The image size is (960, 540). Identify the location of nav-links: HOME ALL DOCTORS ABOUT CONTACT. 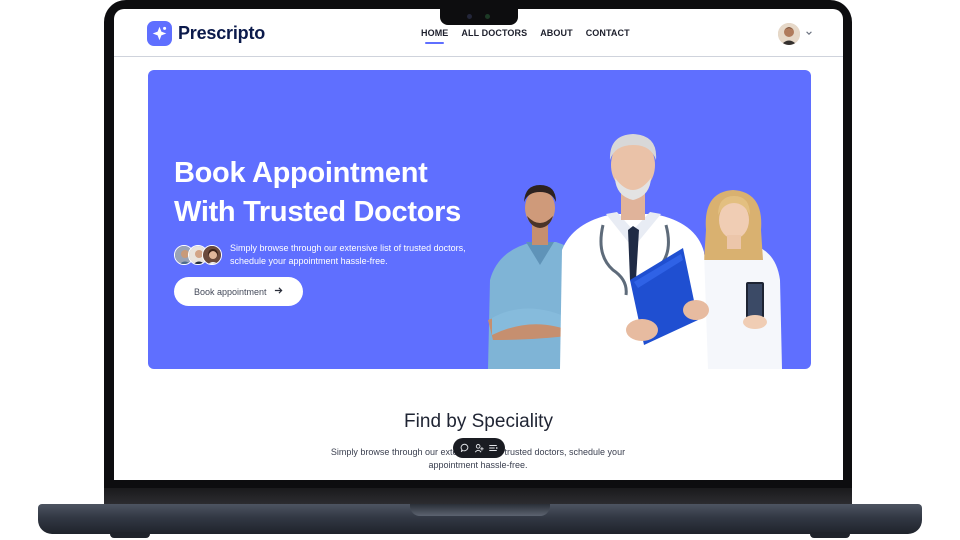
(525, 36).